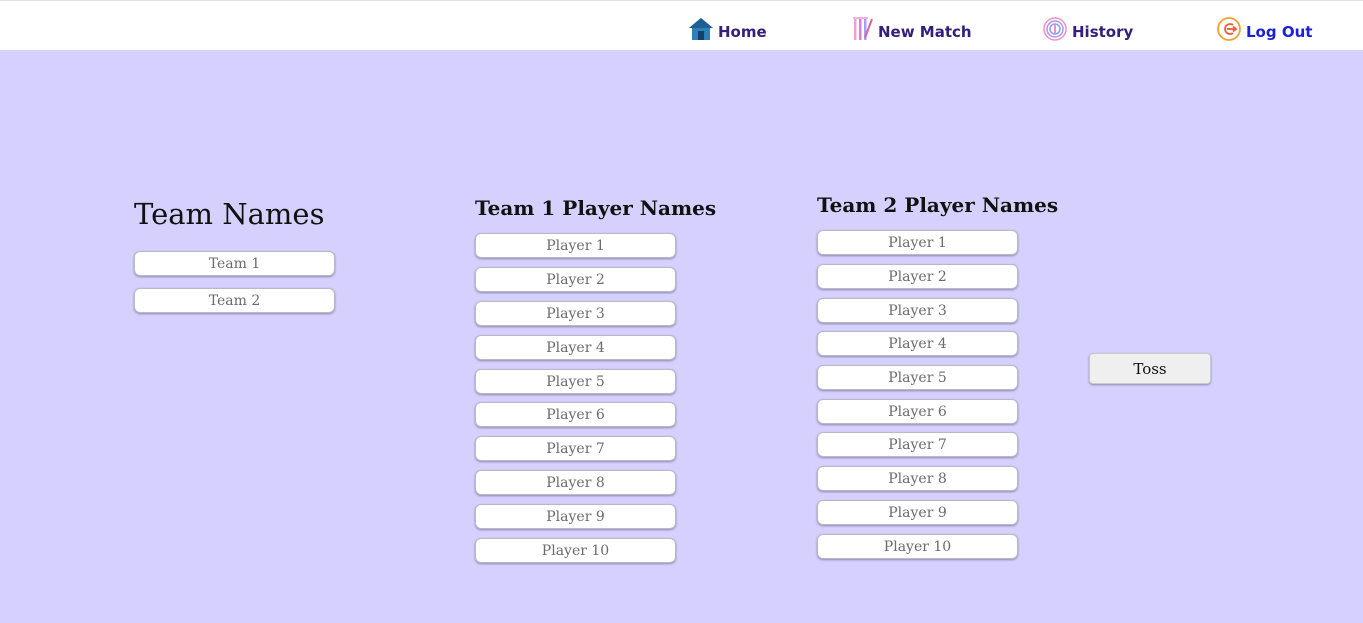  What do you see at coordinates (575, 448) in the screenshot?
I see `team1-player-7-input` at bounding box center [575, 448].